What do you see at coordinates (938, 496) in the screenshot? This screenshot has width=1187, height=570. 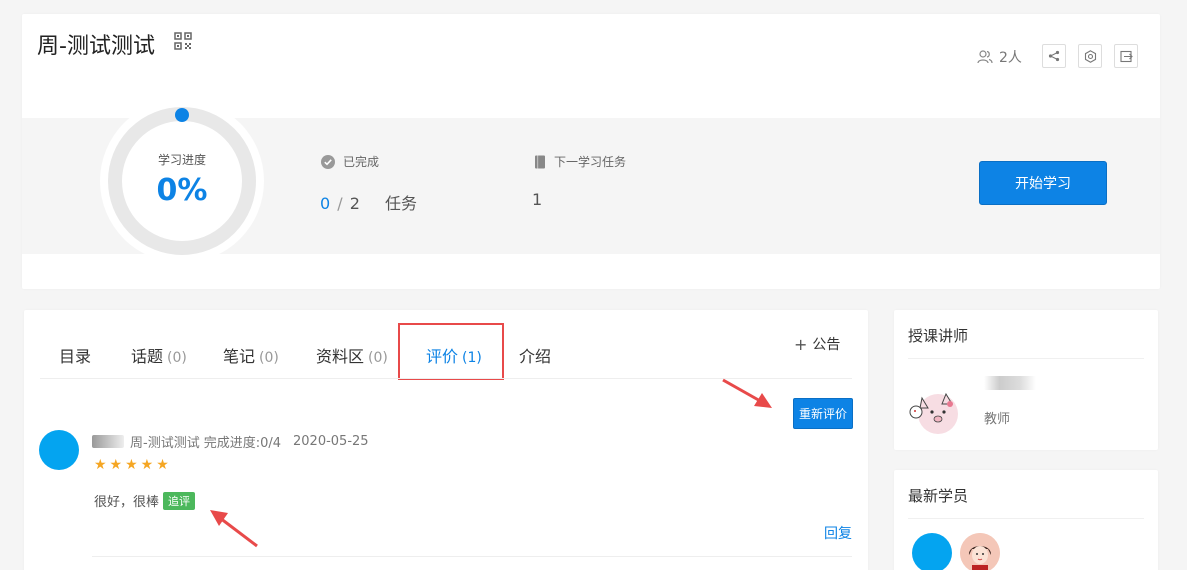 I see `students-panel-title: 最新学员` at bounding box center [938, 496].